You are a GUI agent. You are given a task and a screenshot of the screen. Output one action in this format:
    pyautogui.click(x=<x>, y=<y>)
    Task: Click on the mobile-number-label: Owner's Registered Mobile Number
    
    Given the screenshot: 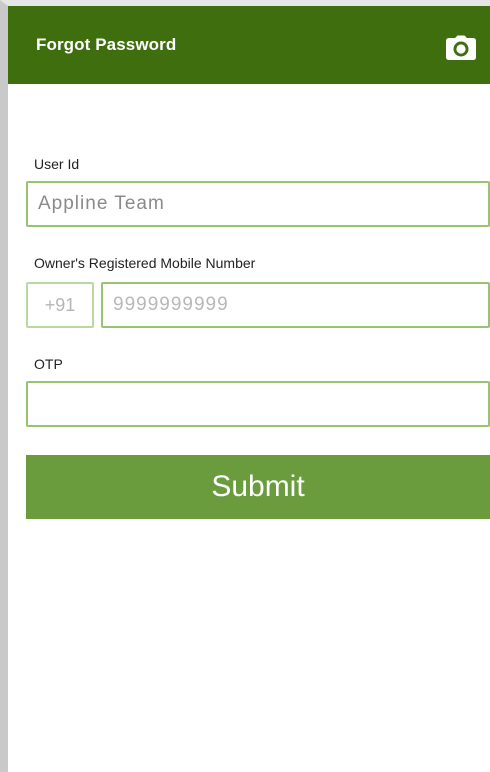 What is the action you would take?
    pyautogui.click(x=145, y=263)
    